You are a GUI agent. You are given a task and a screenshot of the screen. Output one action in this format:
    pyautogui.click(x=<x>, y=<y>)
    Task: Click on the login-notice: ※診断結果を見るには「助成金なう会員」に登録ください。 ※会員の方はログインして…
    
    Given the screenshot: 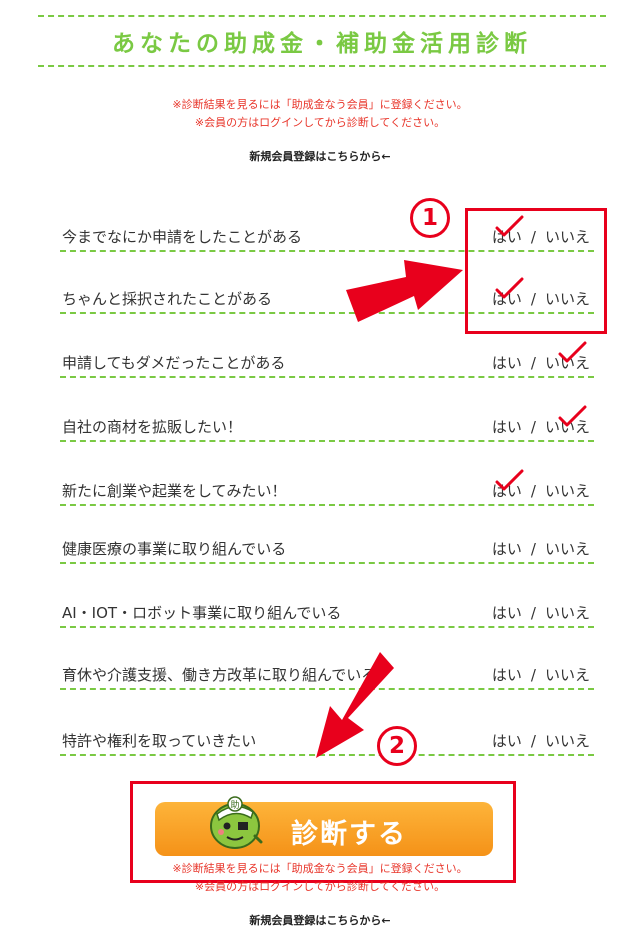 What is the action you would take?
    pyautogui.click(x=320, y=114)
    